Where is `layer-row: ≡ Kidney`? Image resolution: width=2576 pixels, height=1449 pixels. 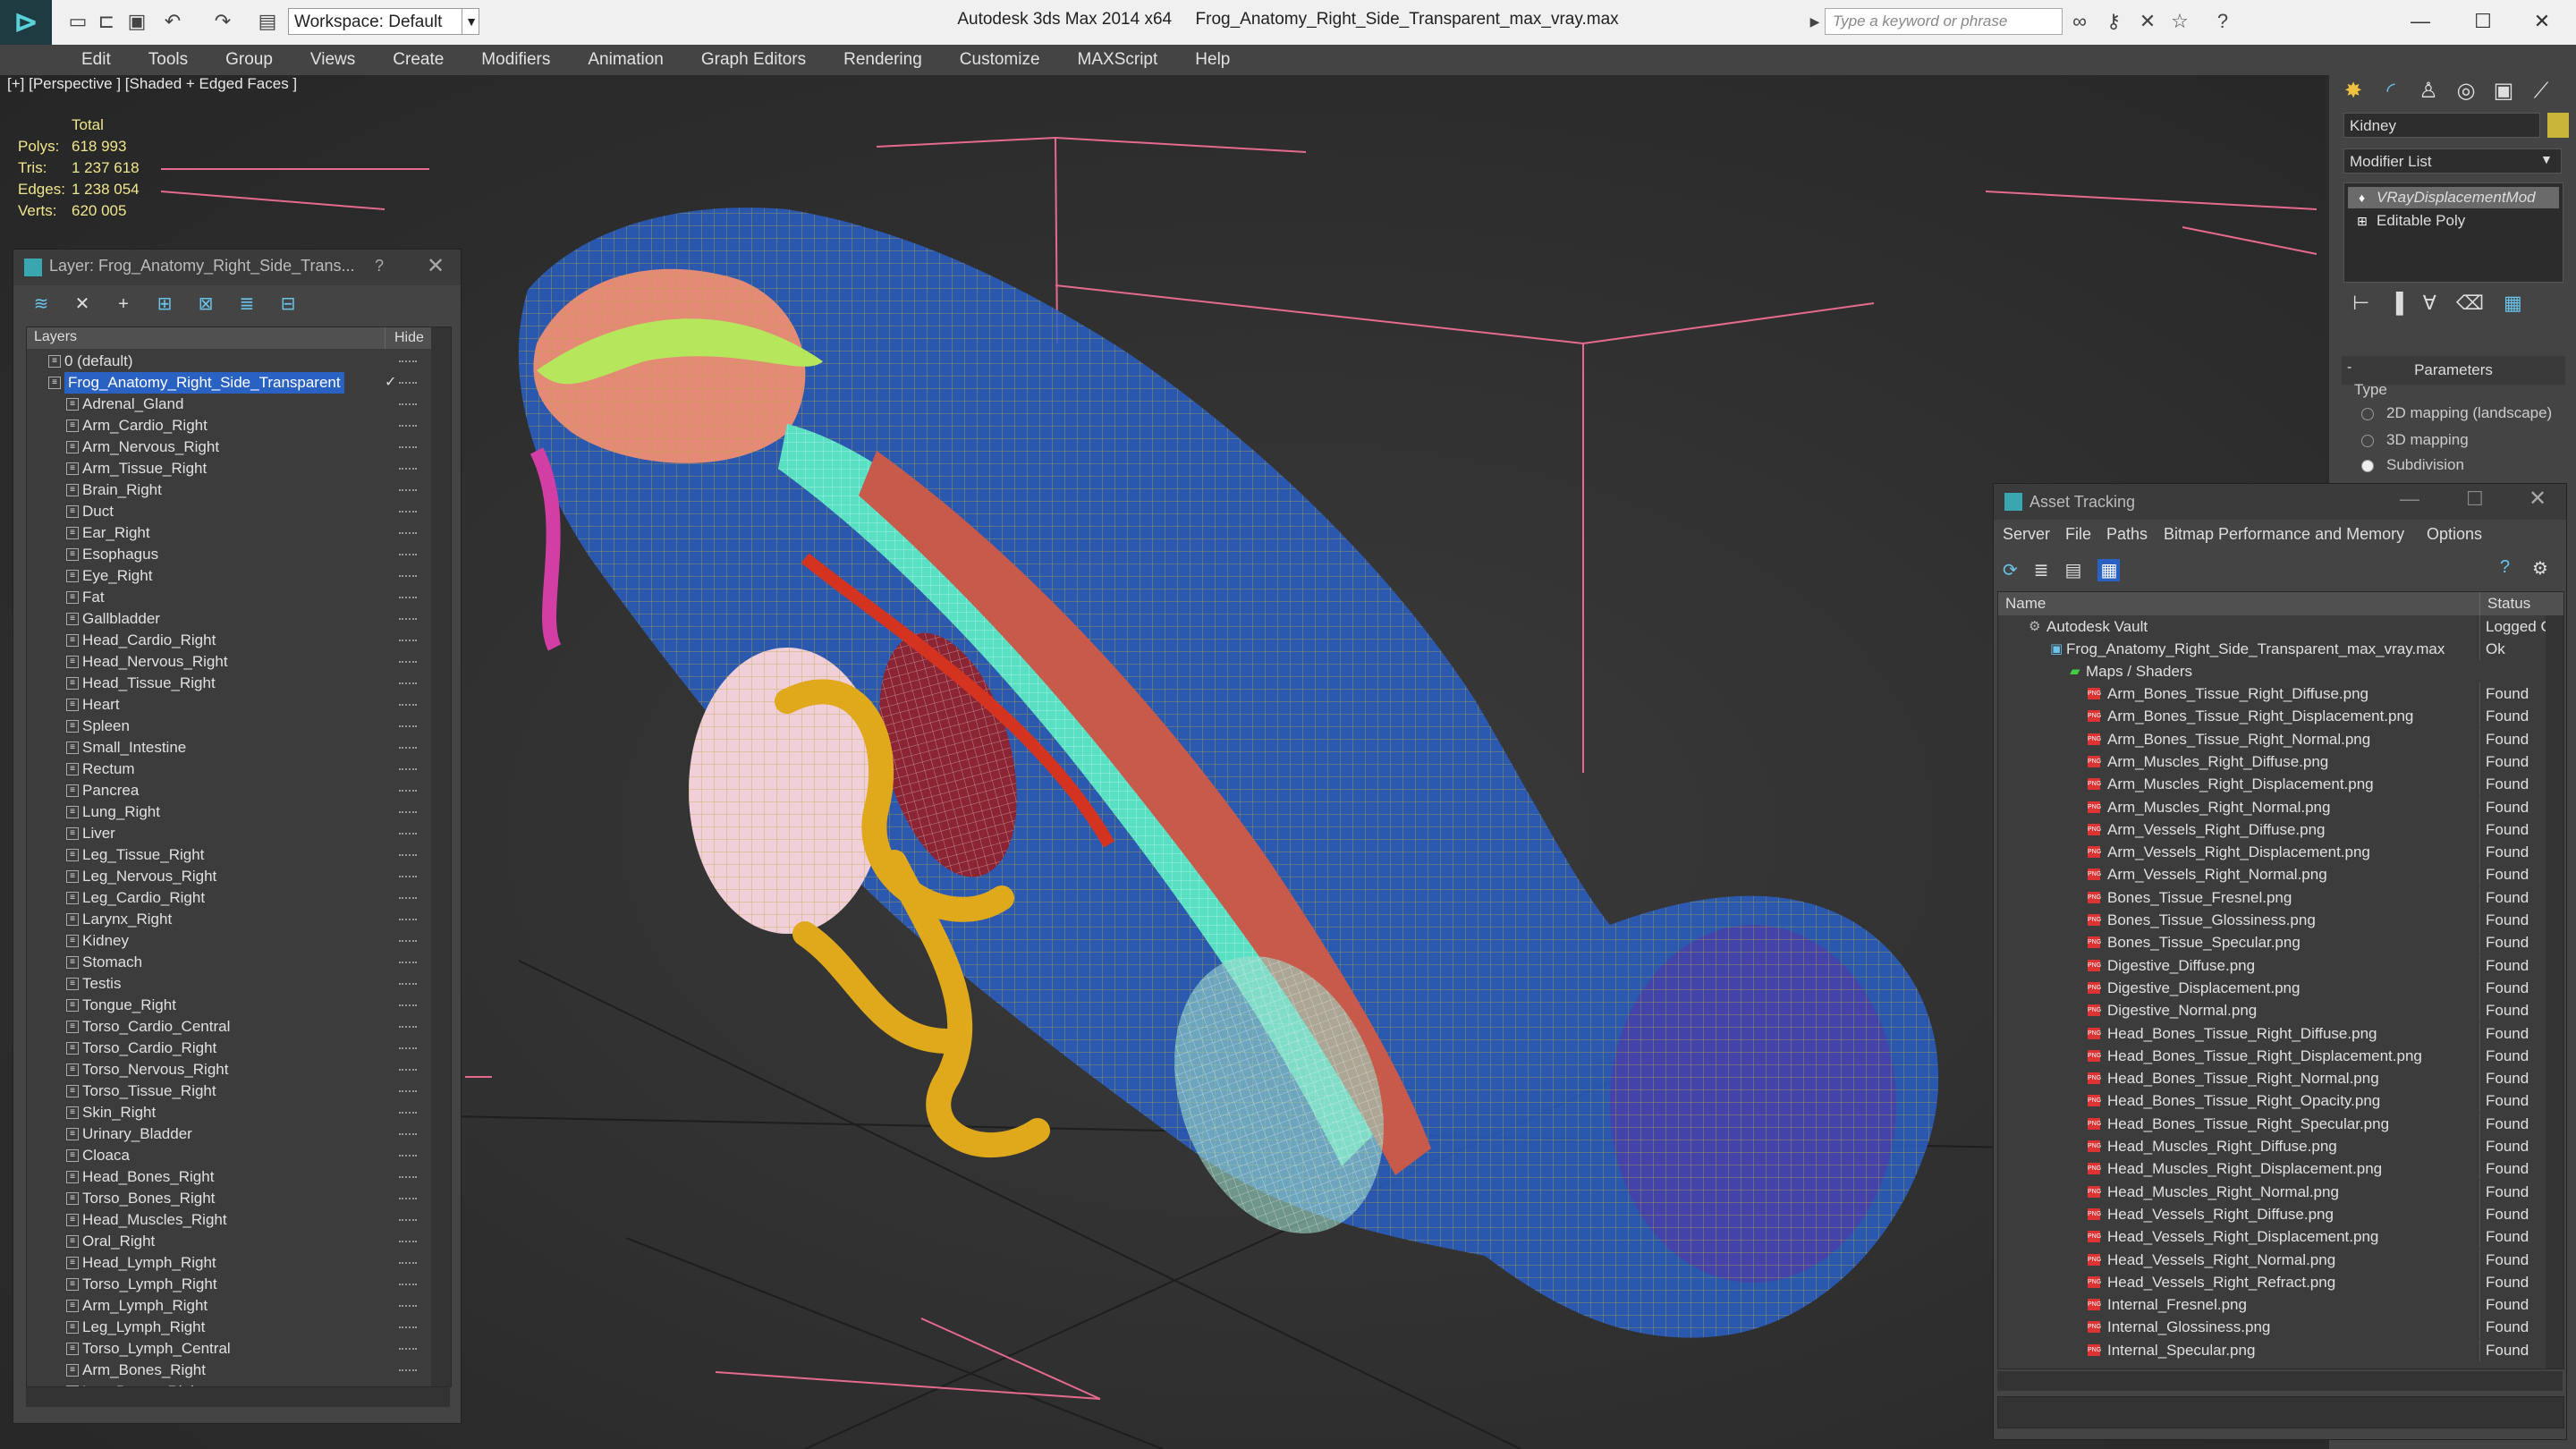
layer-row: ≡ Kidney is located at coordinates (239, 941).